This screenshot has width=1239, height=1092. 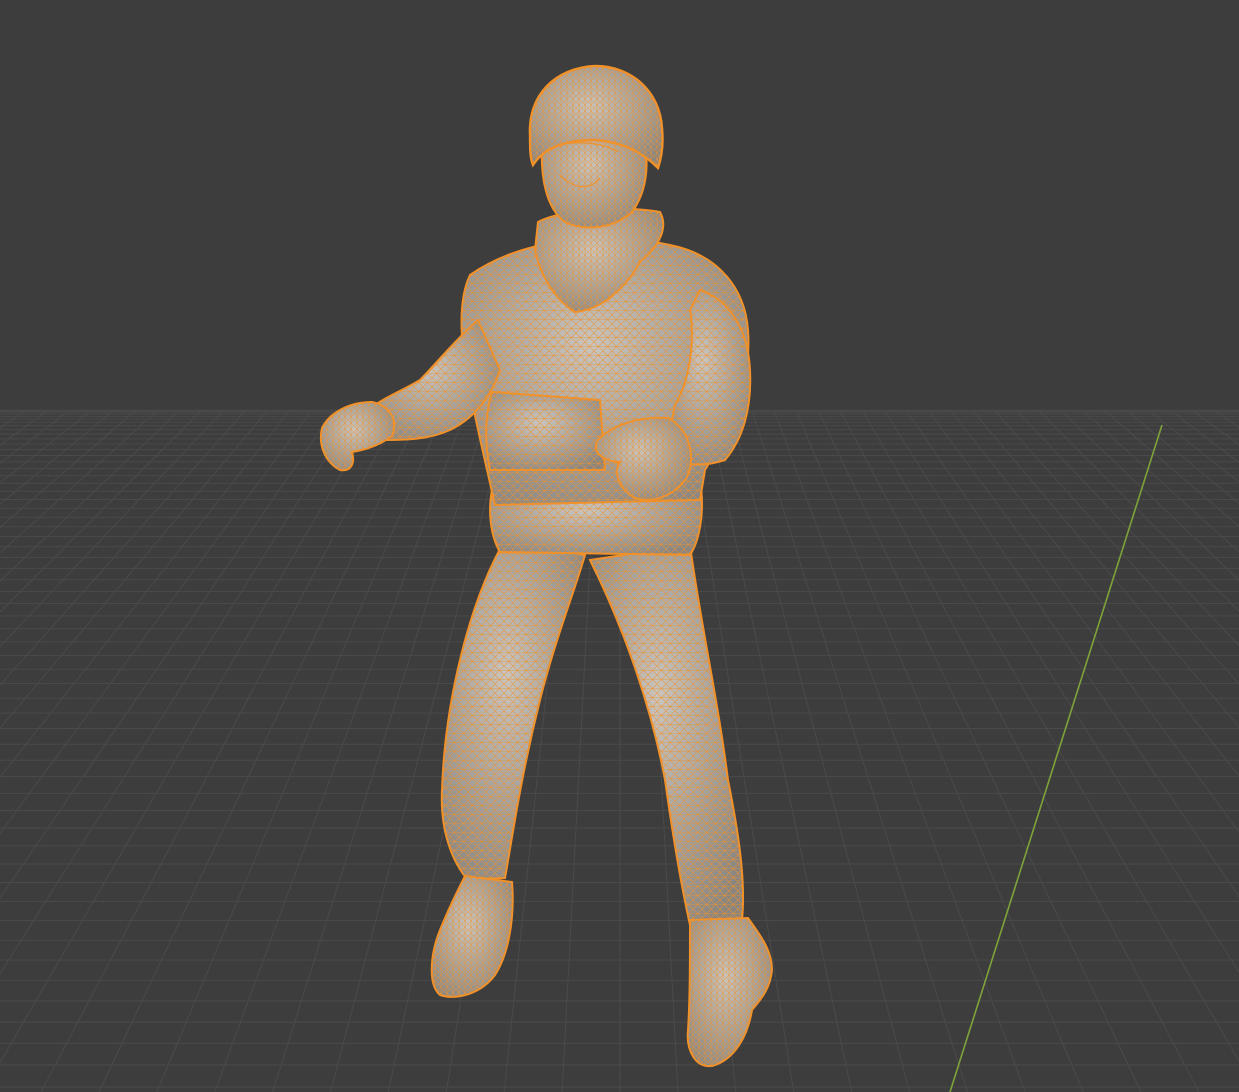 I want to click on y-axis-line, so click(x=1056, y=758).